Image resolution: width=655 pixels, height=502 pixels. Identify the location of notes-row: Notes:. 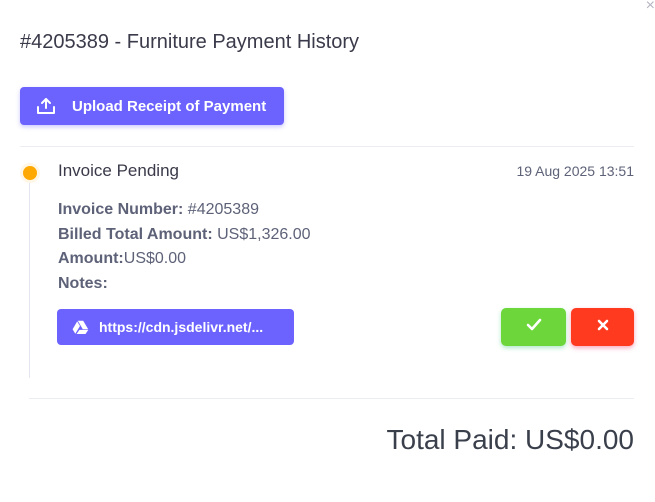
(83, 284).